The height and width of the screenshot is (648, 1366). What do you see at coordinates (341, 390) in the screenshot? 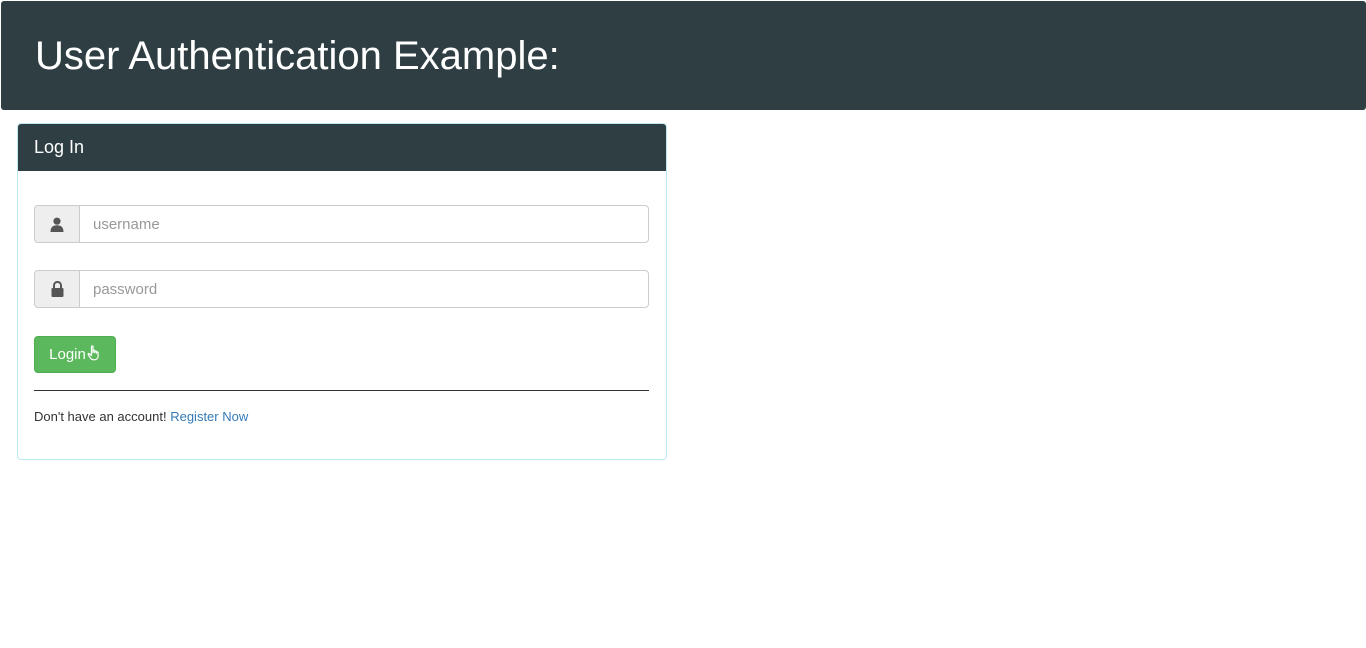
I see `divider` at bounding box center [341, 390].